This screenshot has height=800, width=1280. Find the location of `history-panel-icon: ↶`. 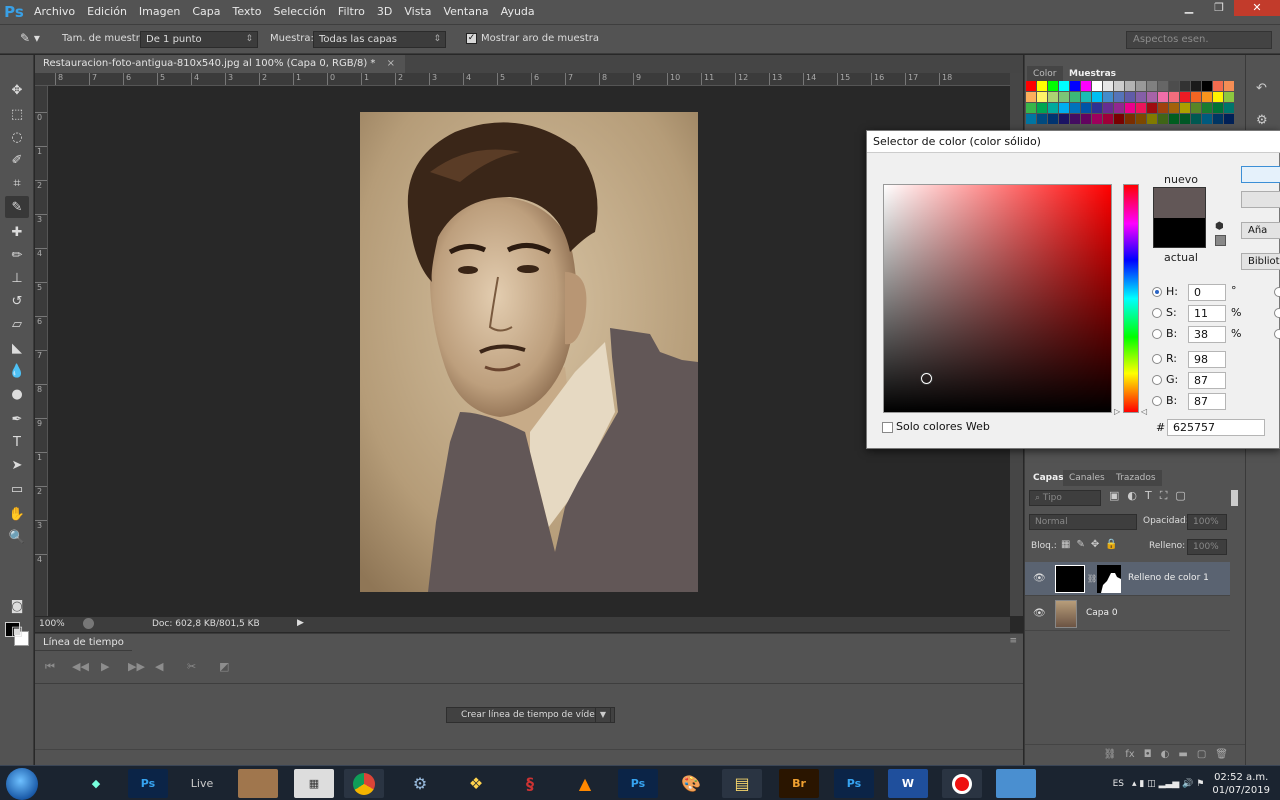

history-panel-icon: ↶ is located at coordinates (1261, 88).